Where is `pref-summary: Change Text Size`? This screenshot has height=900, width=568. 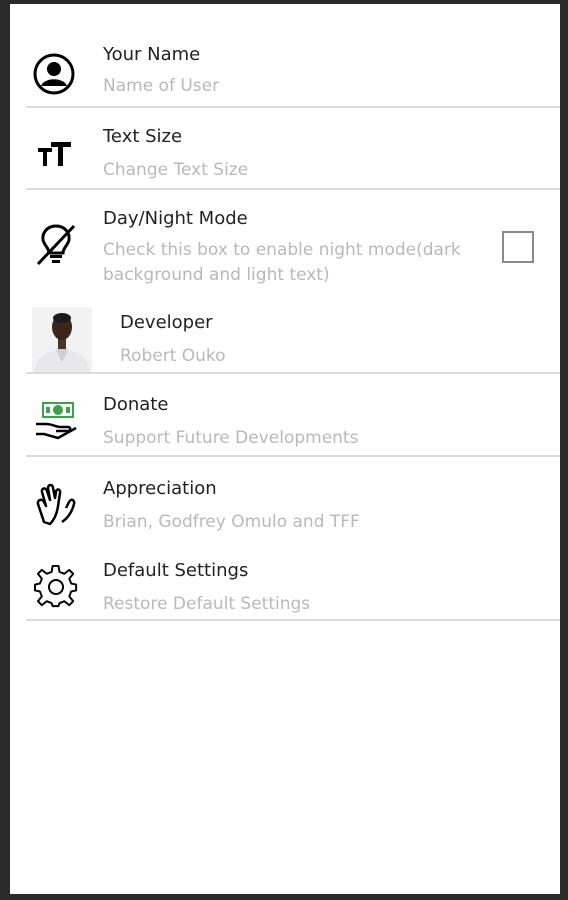
pref-summary: Change Text Size is located at coordinates (176, 170).